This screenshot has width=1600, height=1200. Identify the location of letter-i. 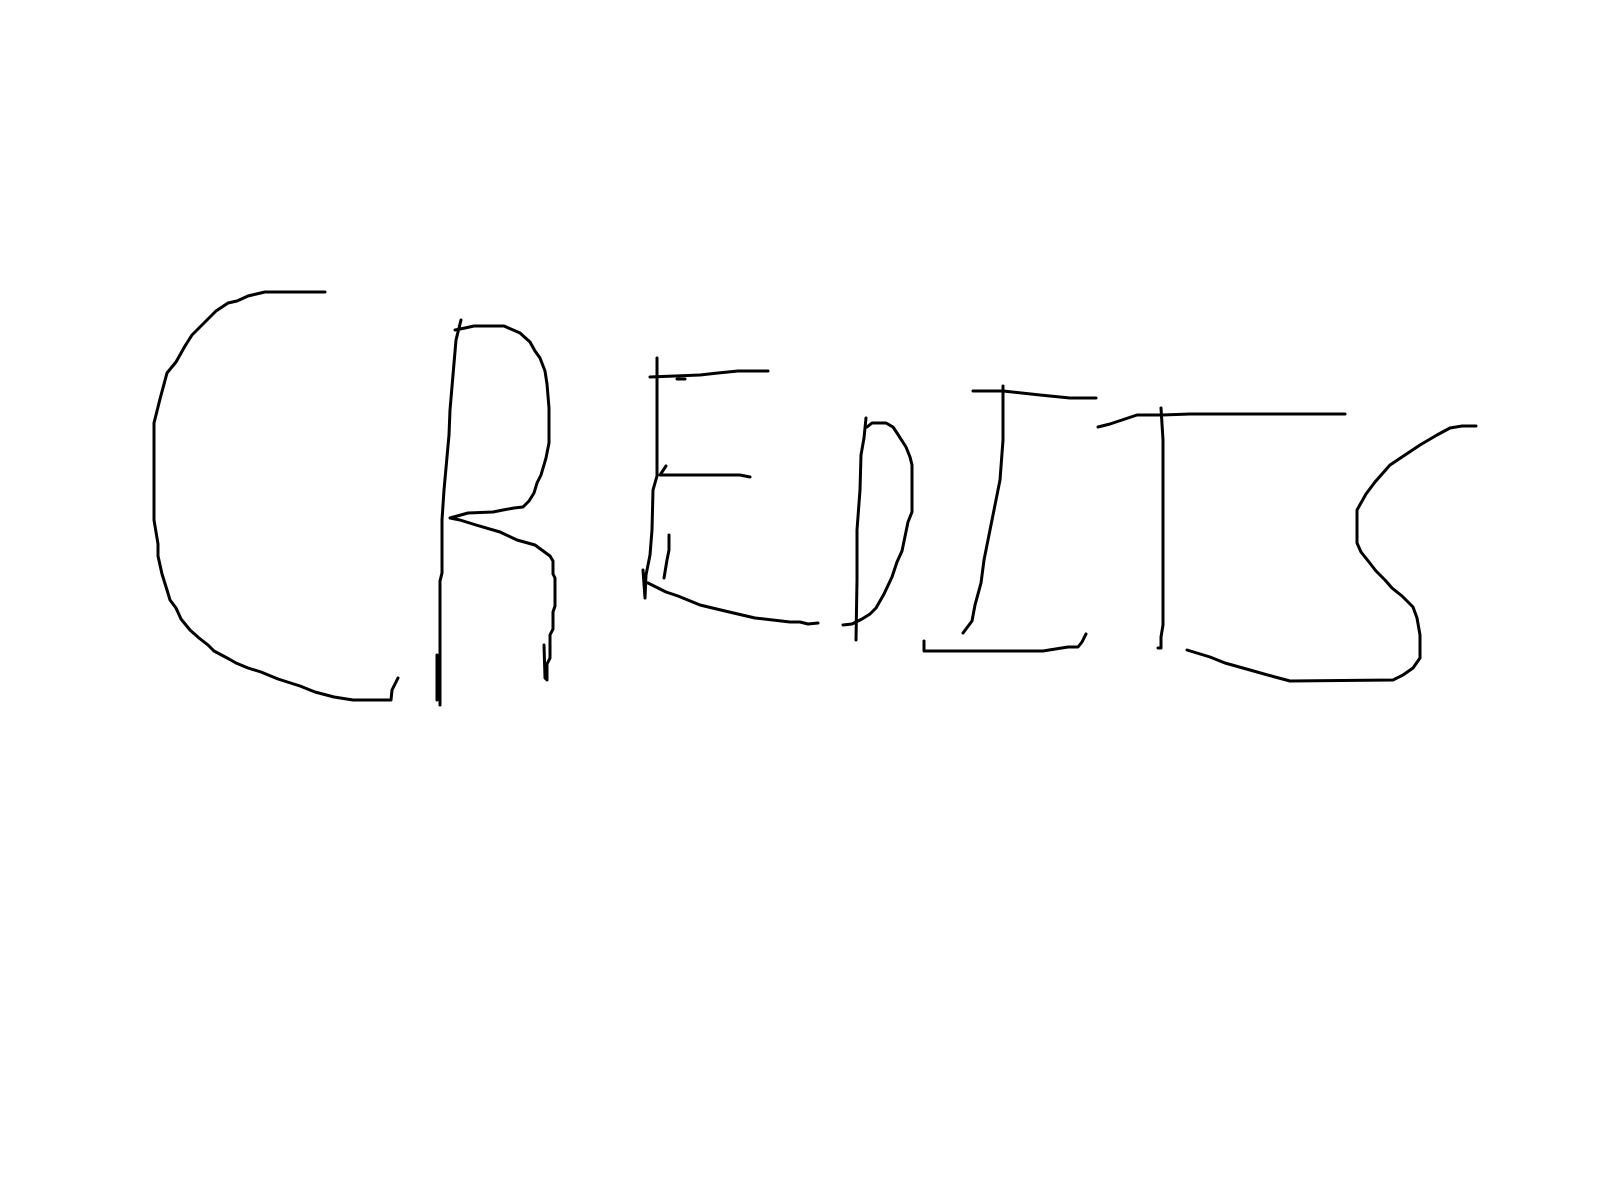
(1010, 518).